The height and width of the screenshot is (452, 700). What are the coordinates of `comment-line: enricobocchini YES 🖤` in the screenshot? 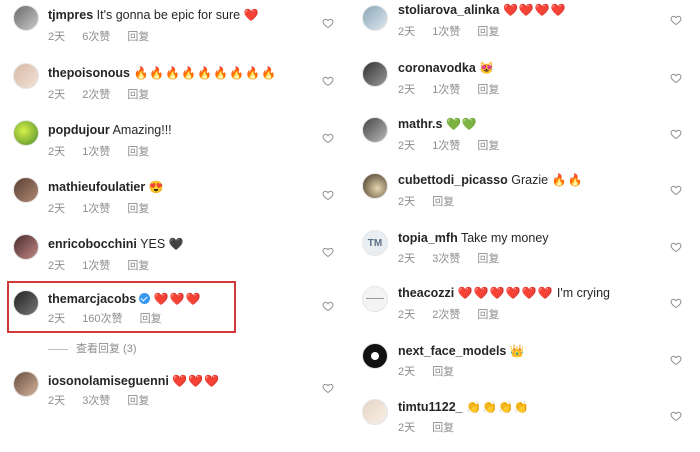 It's located at (116, 244).